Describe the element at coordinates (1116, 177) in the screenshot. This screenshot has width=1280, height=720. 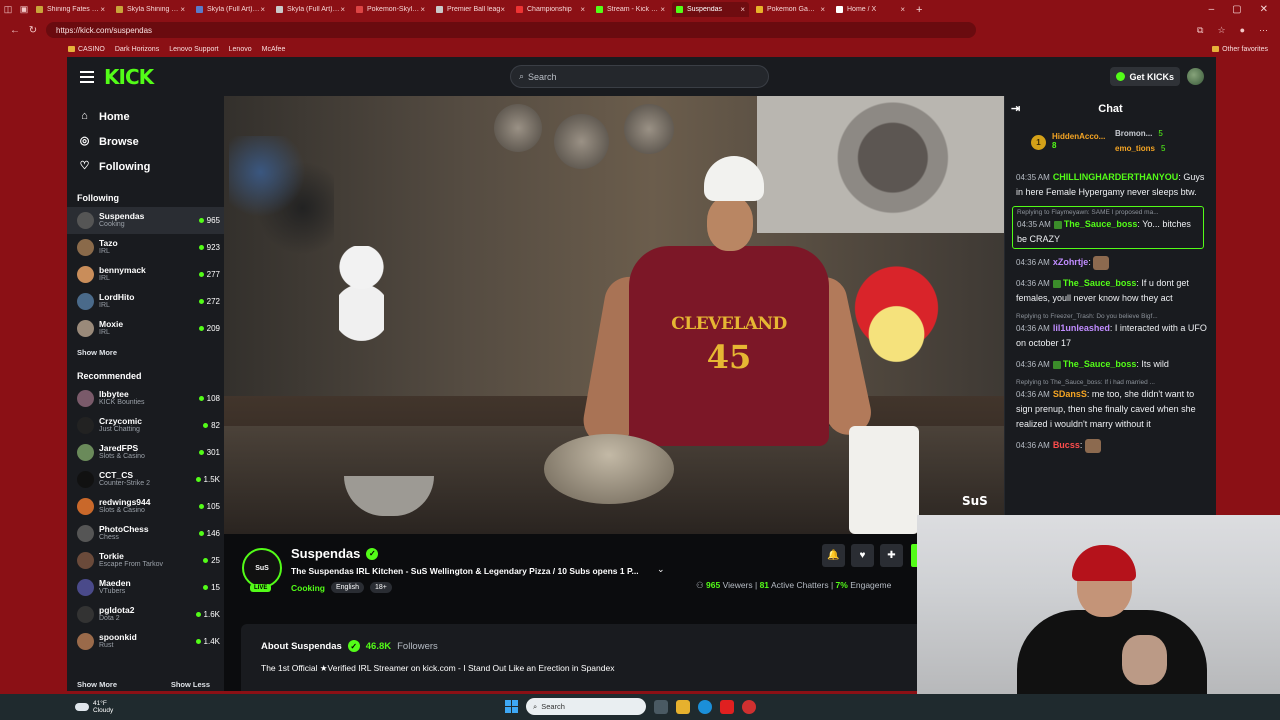
I see `chat-username: CHILLINGHARDERTHANYOU` at that location.